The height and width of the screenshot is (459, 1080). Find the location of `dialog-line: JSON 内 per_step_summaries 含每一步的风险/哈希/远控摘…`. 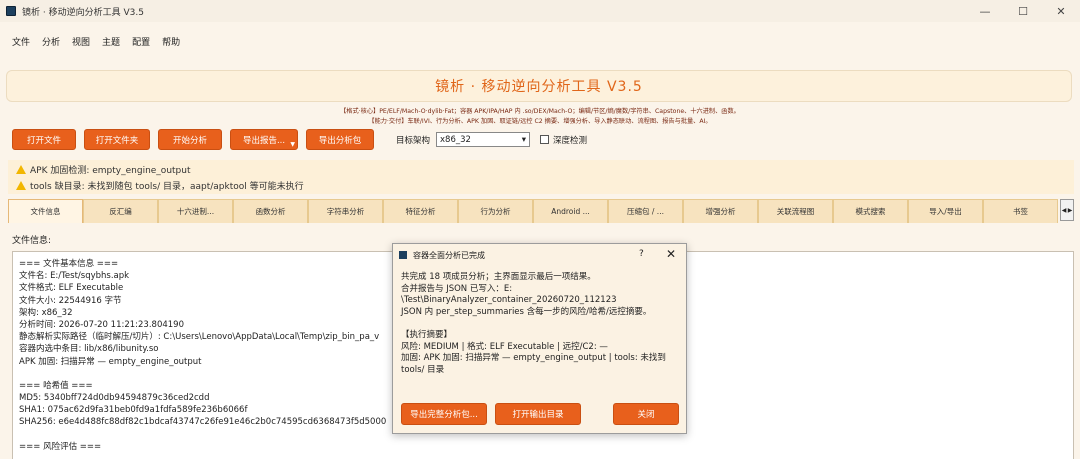

dialog-line: JSON 内 per_step_summaries 含每一步的风险/哈希/远控摘… is located at coordinates (526, 311).